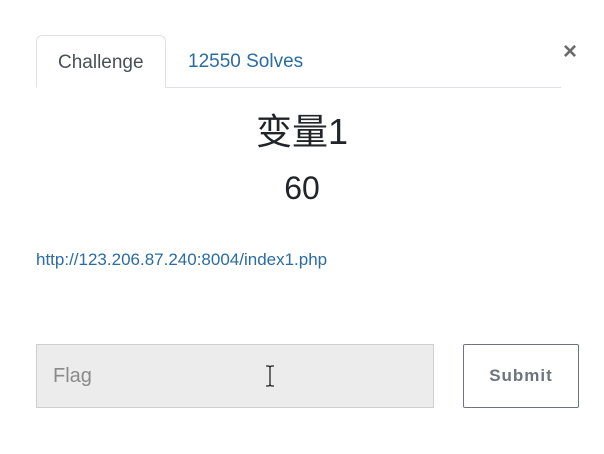  I want to click on submit-button: Submit, so click(521, 376).